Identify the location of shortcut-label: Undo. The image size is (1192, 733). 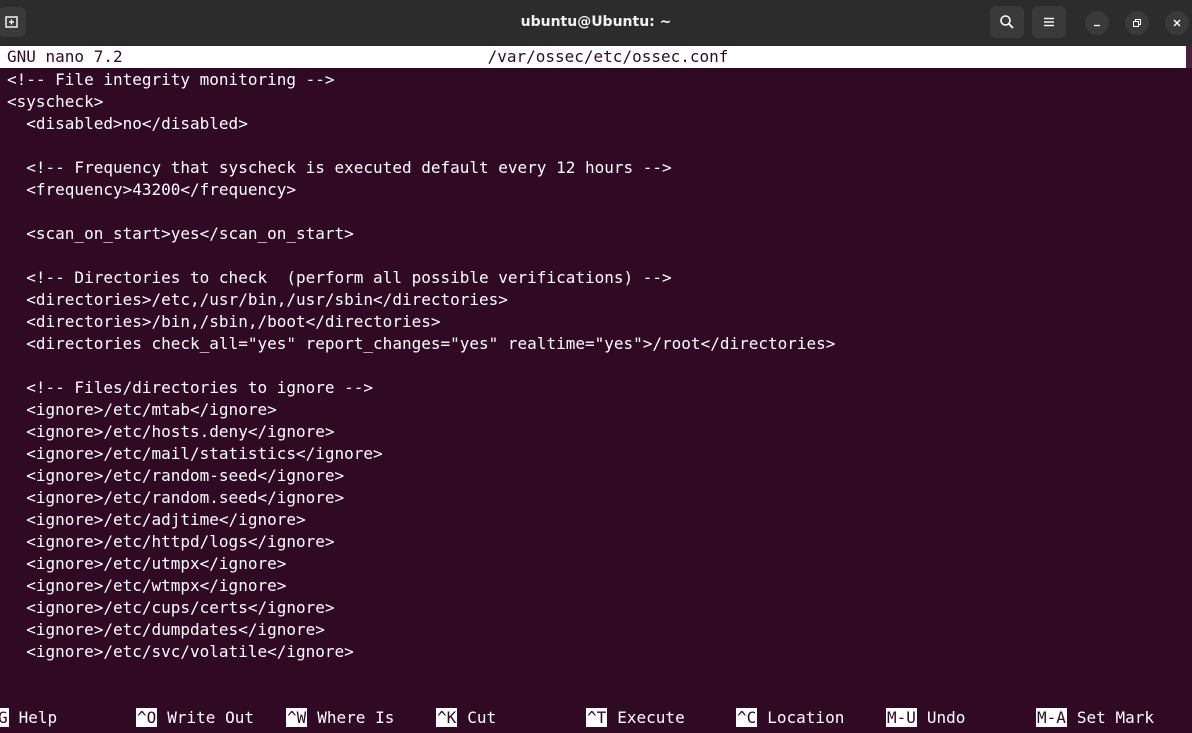
(946, 717).